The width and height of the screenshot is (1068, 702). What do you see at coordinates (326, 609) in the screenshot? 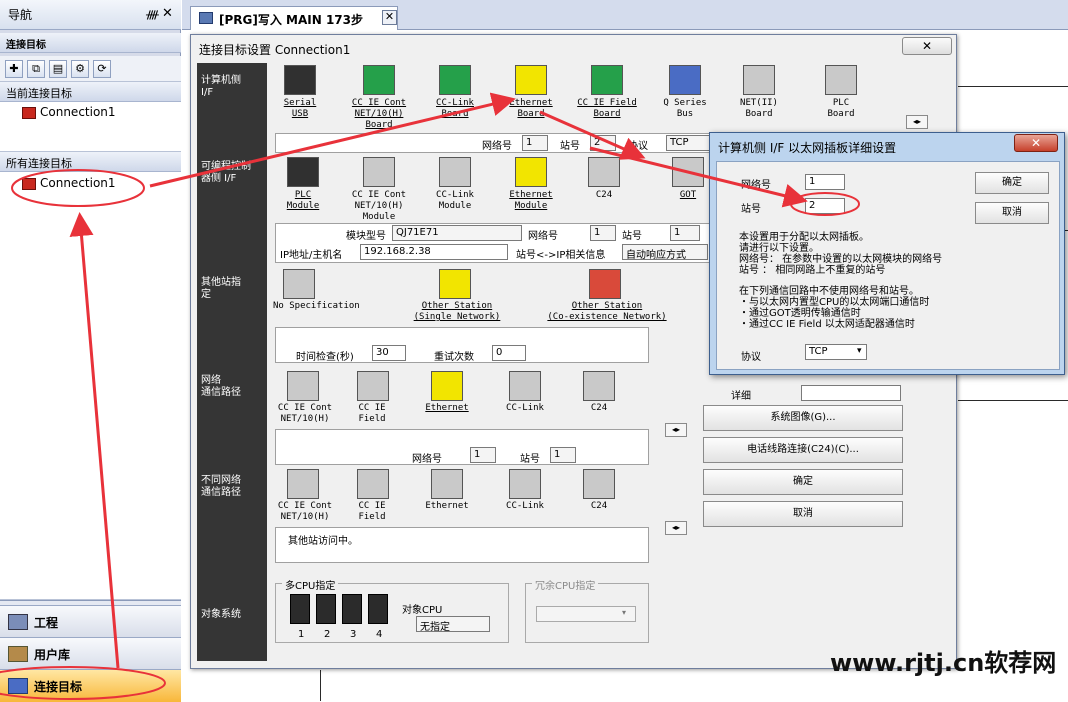
I see `cpu-2-icon` at bounding box center [326, 609].